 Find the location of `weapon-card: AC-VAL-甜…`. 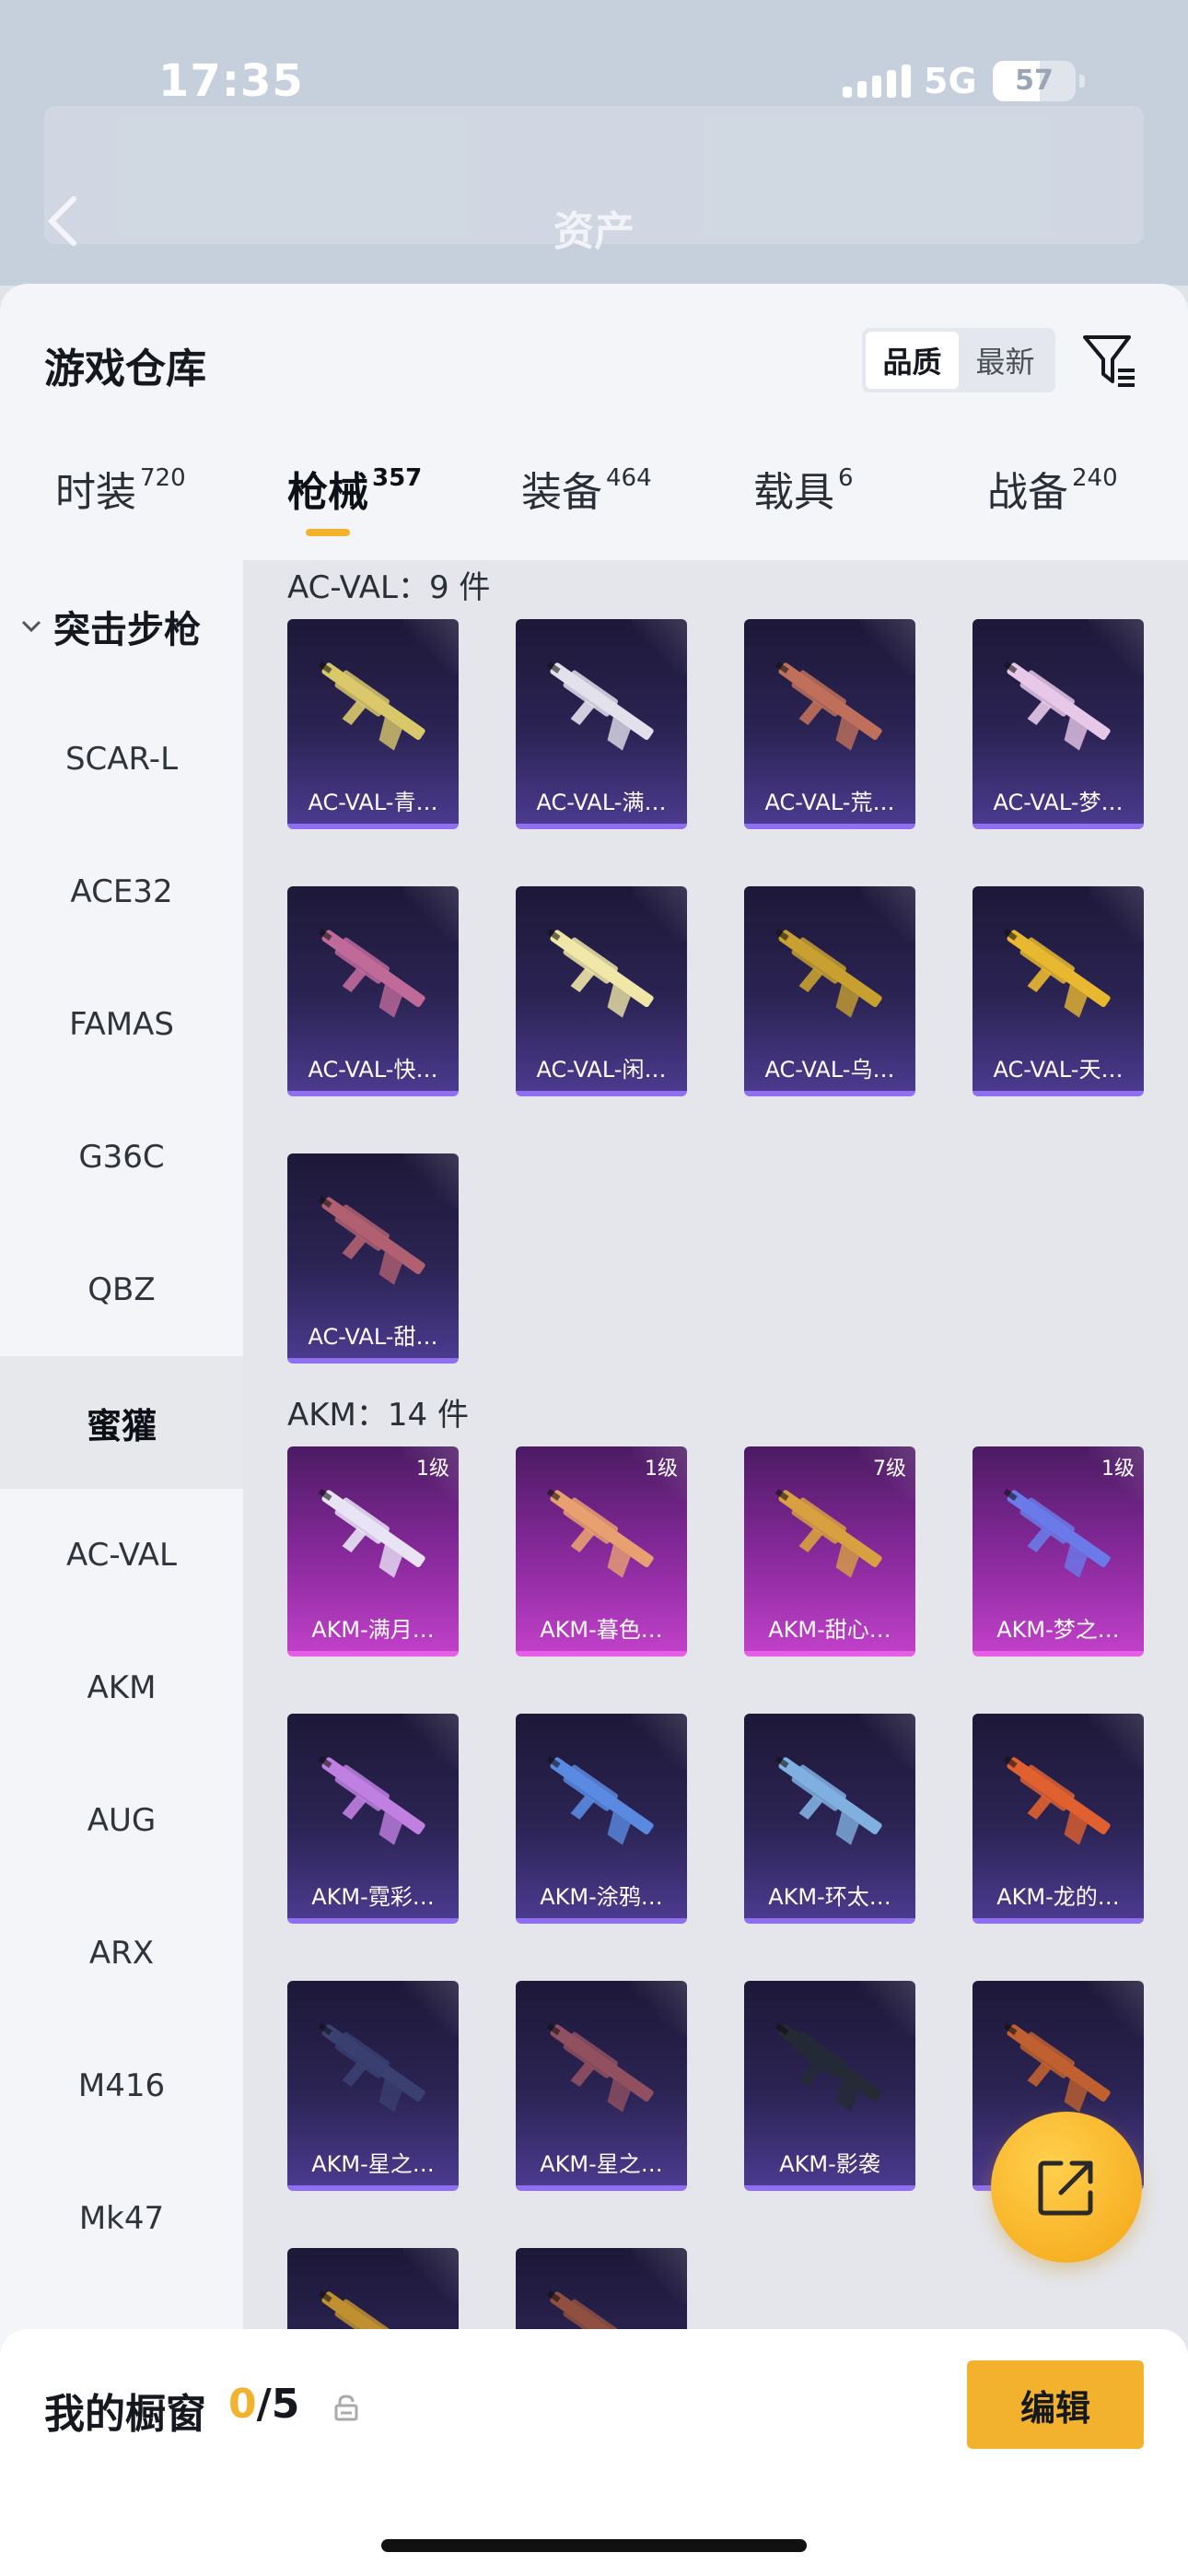

weapon-card: AC-VAL-甜… is located at coordinates (373, 1258).